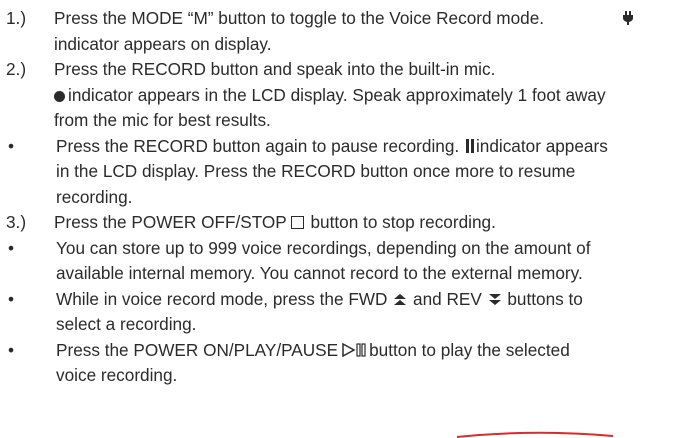  What do you see at coordinates (469, 145) in the screenshot?
I see `pause-bars-icon` at bounding box center [469, 145].